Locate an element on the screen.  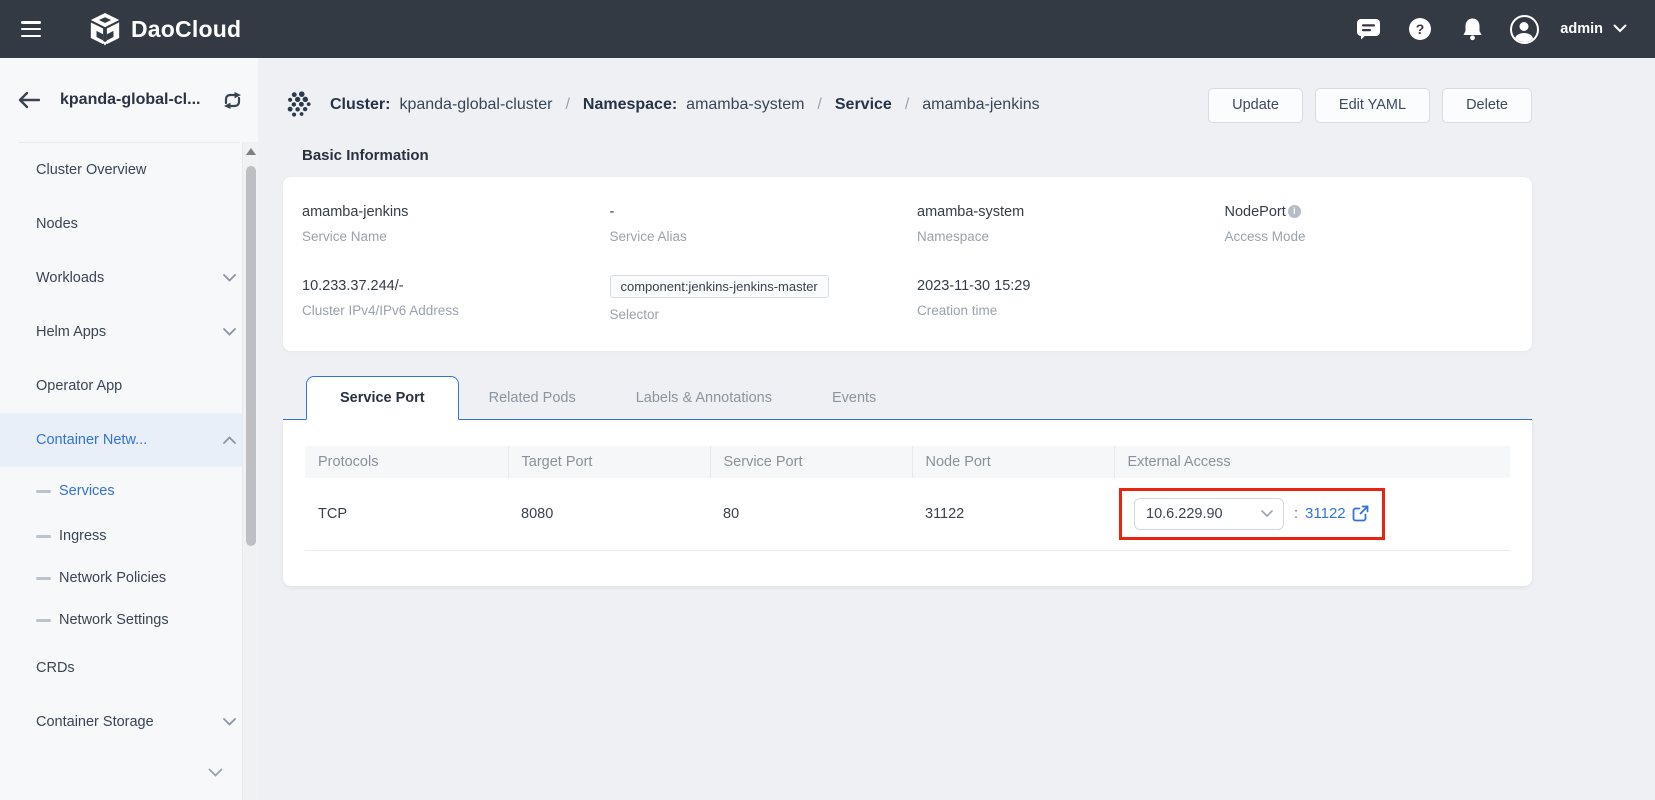
column-target-port: Target Port is located at coordinates (609, 462).